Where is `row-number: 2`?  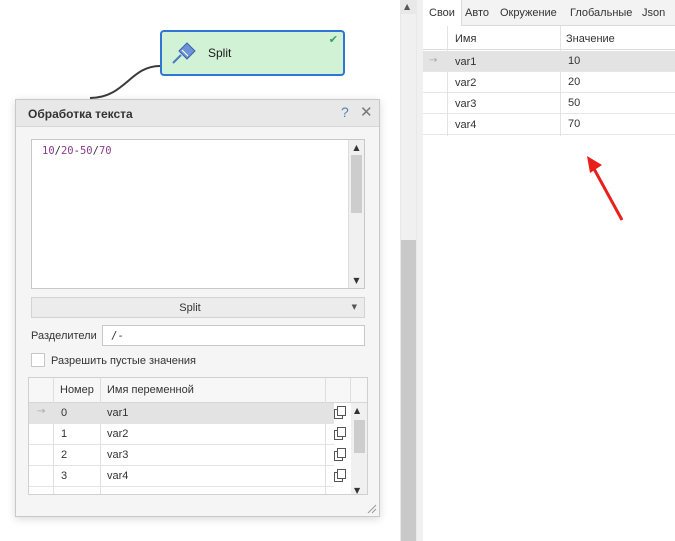 row-number: 2 is located at coordinates (64, 455).